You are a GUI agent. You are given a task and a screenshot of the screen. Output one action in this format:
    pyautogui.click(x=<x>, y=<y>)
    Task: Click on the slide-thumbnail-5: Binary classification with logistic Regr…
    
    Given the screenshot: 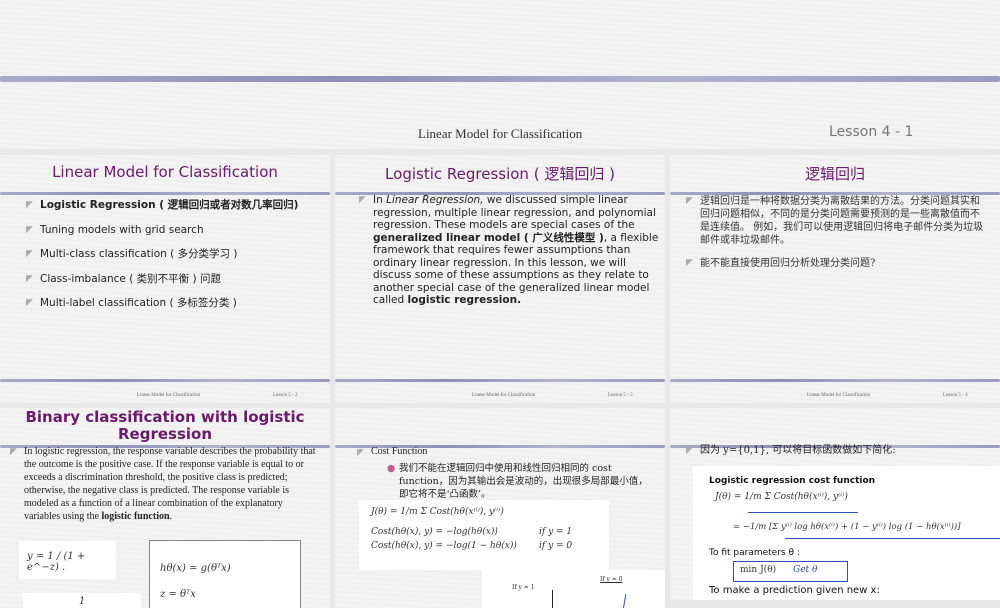 What is the action you would take?
    pyautogui.click(x=165, y=508)
    